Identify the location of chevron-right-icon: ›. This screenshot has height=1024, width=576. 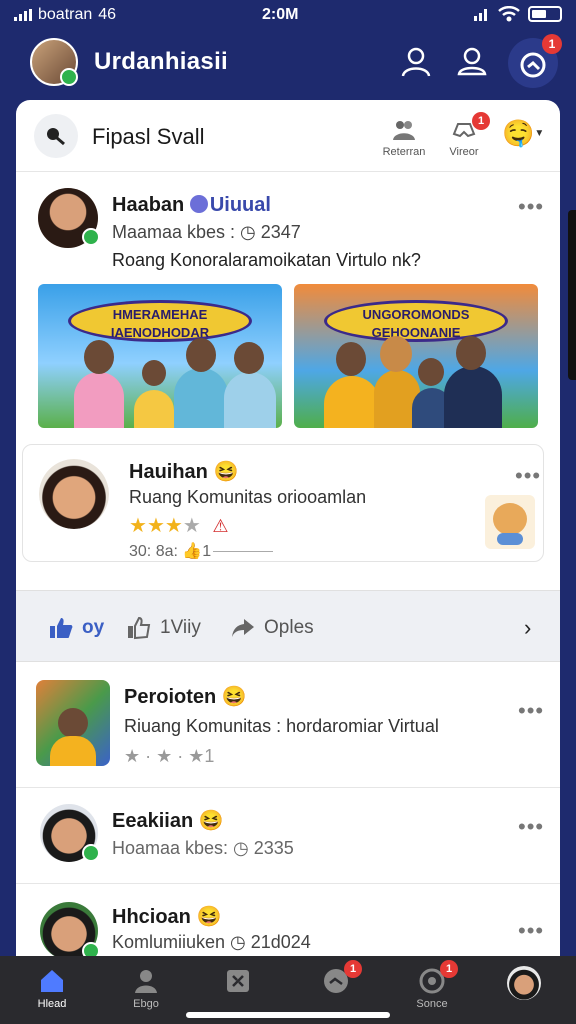
(527, 628).